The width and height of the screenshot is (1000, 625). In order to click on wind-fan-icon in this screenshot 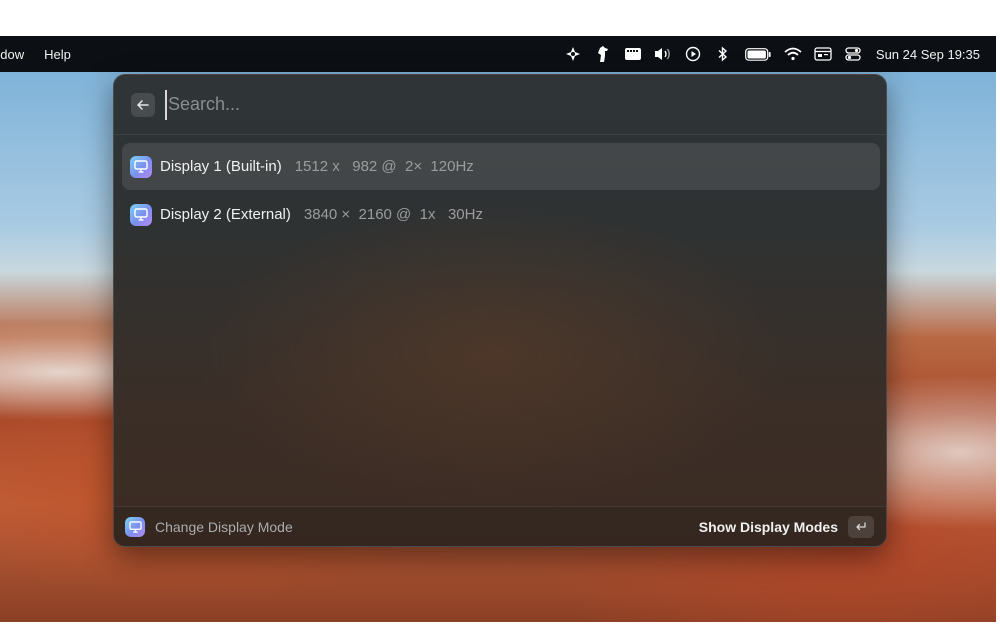, I will do `click(573, 54)`.